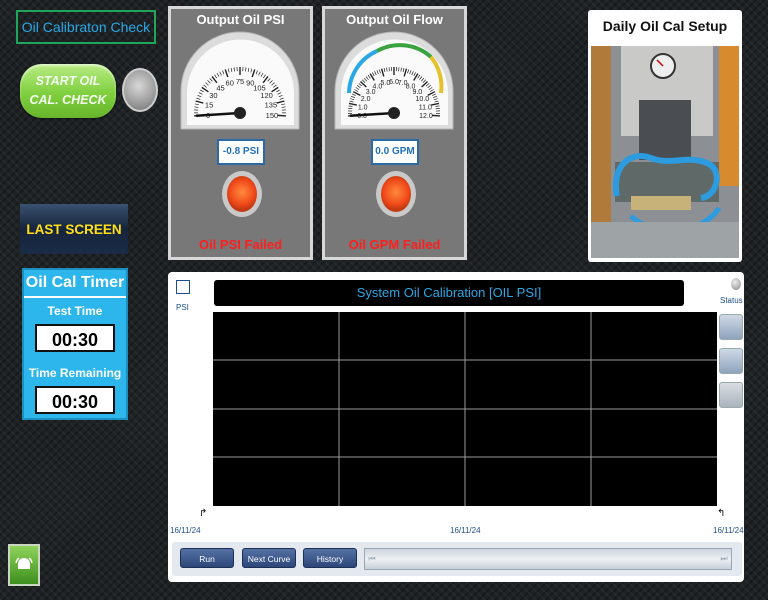 This screenshot has height=600, width=768. I want to click on start-status-lamp, so click(140, 90).